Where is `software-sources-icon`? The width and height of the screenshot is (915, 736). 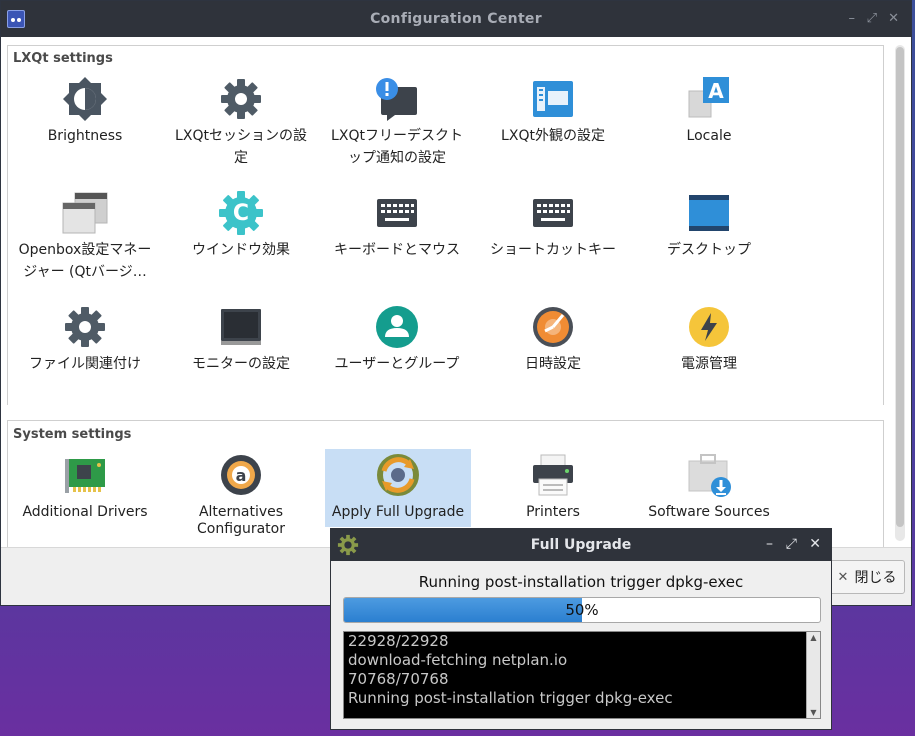
software-sources-icon is located at coordinates (709, 475).